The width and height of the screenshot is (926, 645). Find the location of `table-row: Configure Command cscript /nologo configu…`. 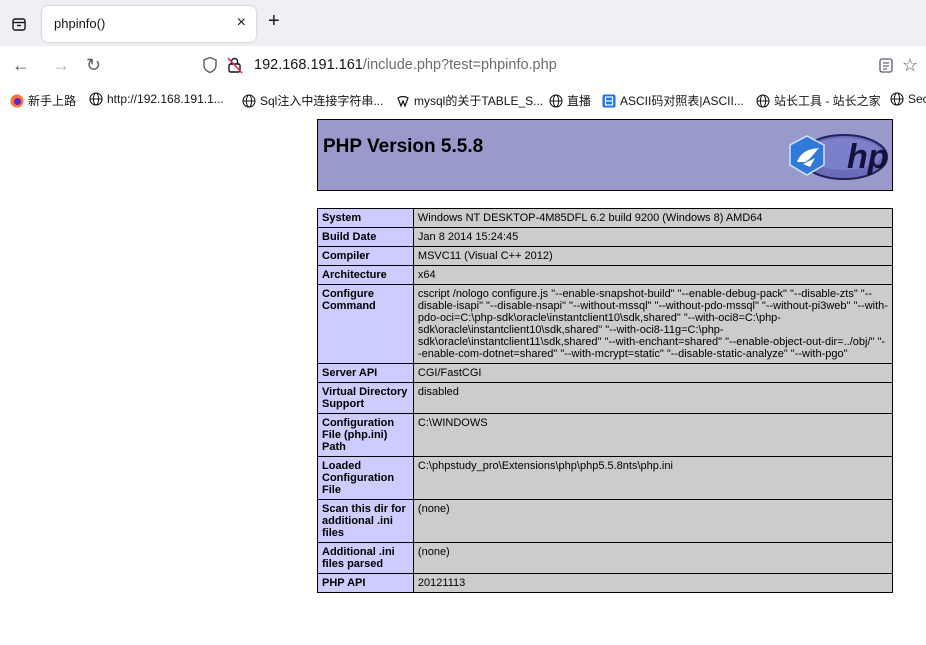

table-row: Configure Command cscript /nologo configu… is located at coordinates (605, 324).